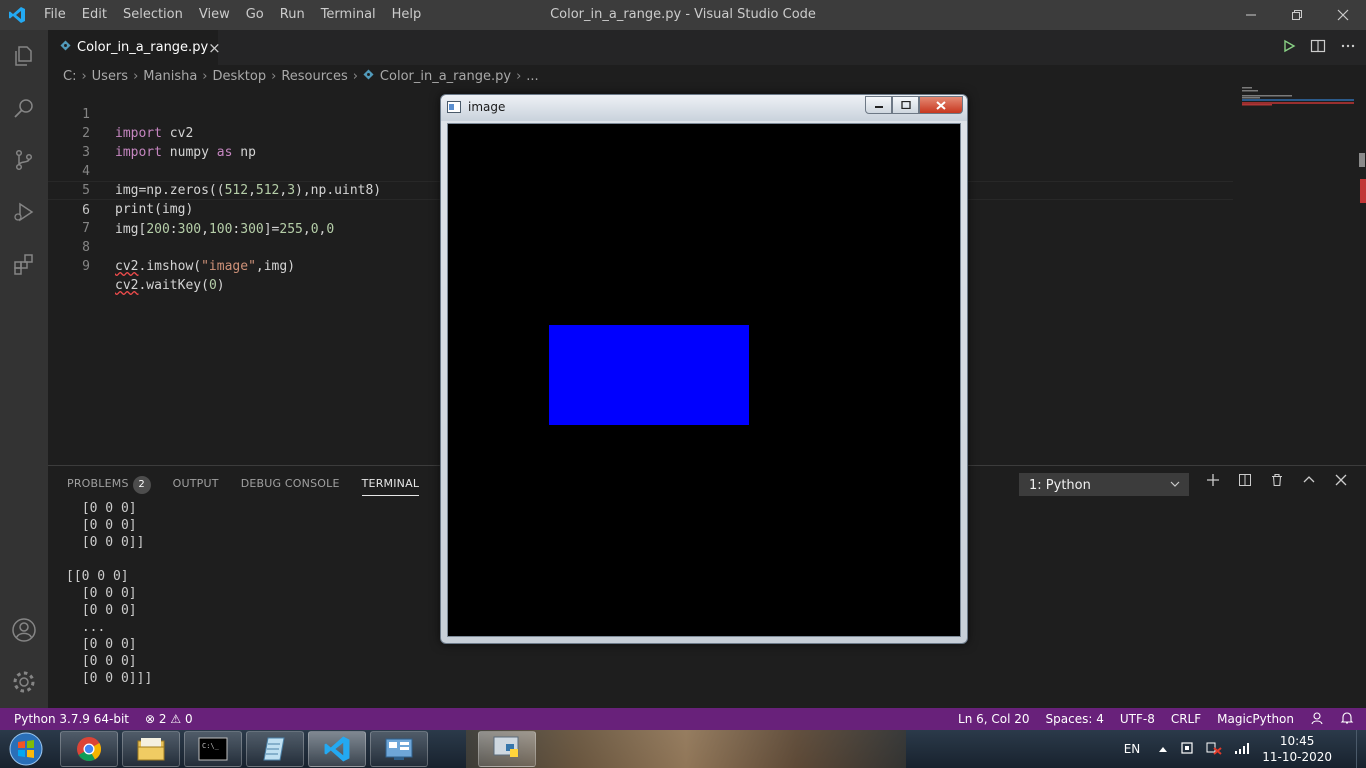 The height and width of the screenshot is (768, 1366). Describe the element at coordinates (1347, 719) in the screenshot. I see `notifications-bell-icon` at that location.